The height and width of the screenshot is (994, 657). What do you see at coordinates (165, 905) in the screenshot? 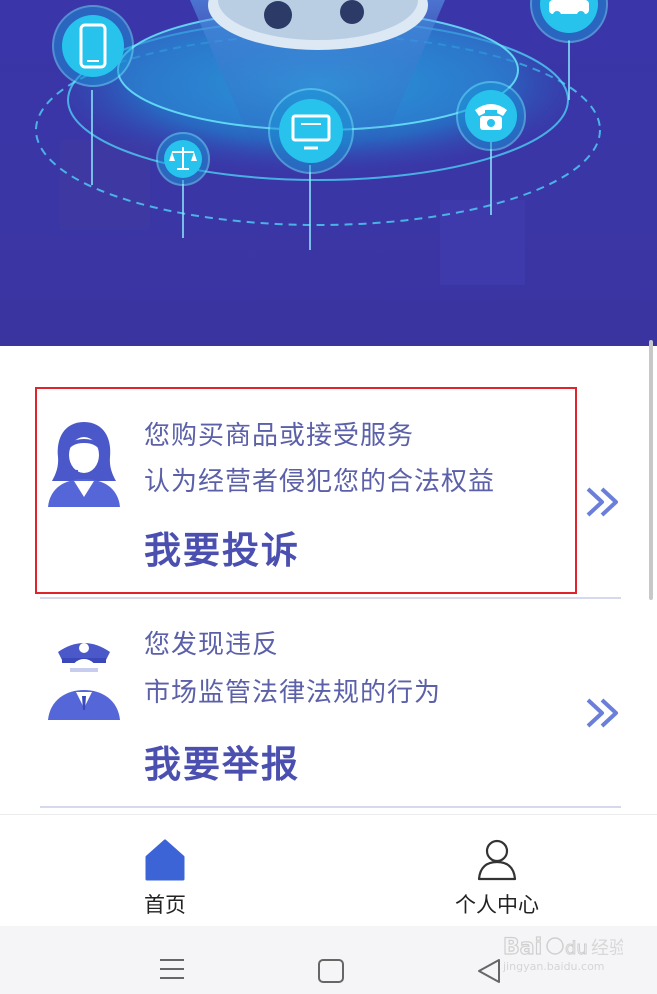
I see `tab-home-label: 首页` at bounding box center [165, 905].